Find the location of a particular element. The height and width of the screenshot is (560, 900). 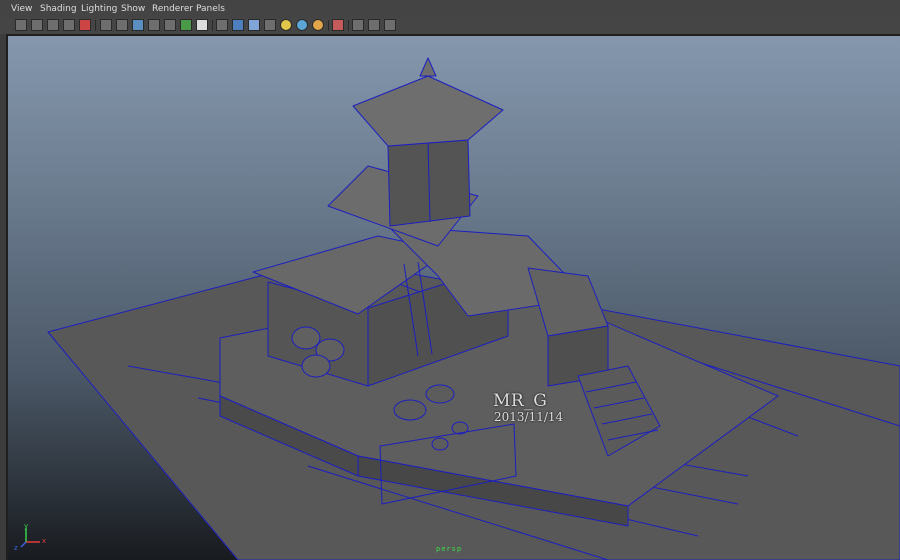

view-axis-indicator is located at coordinates (30, 538).